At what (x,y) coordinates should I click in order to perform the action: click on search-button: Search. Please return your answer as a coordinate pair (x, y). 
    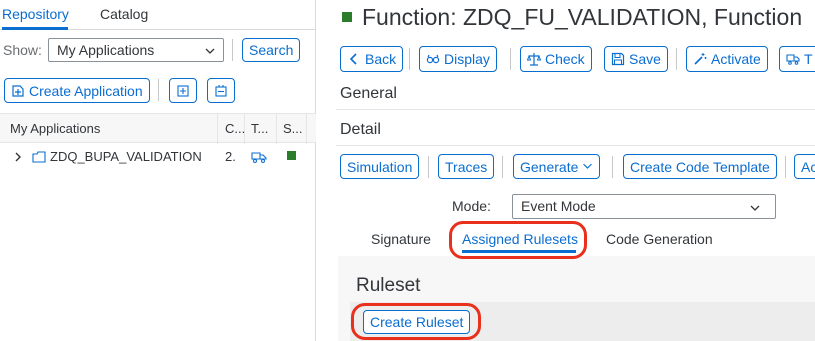
    Looking at the image, I should click on (271, 50).